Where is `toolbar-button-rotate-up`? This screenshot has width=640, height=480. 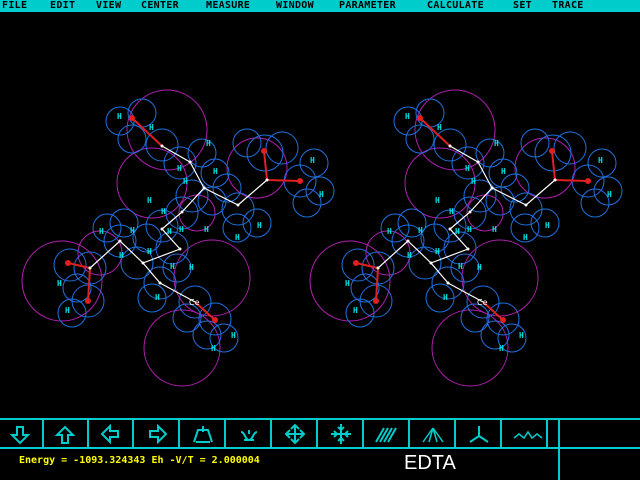
toolbar-button-rotate-up is located at coordinates (204, 434).